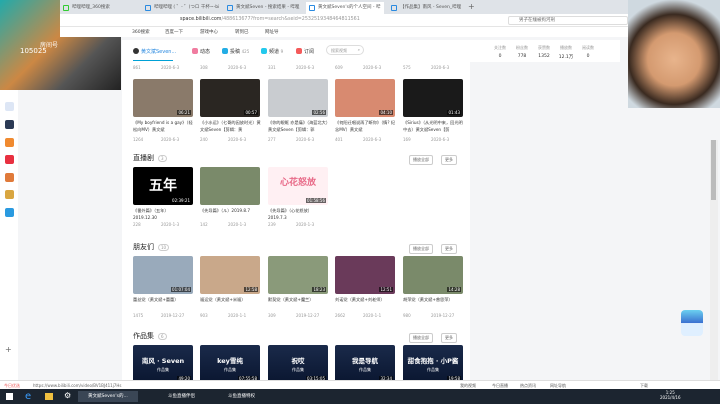 The image size is (720, 404). Describe the element at coordinates (299, 299) in the screenshot. I see `video-title: 默契党（黄文斌+魔兰）` at that location.